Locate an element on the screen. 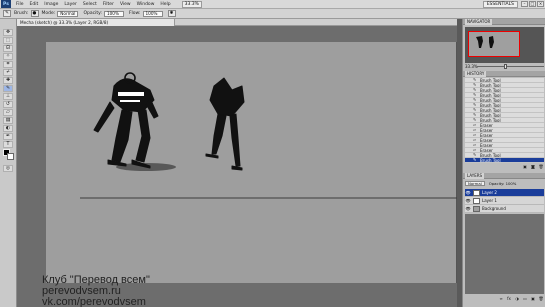 The width and height of the screenshot is (545, 307). close-icon: × is located at coordinates (540, 4).